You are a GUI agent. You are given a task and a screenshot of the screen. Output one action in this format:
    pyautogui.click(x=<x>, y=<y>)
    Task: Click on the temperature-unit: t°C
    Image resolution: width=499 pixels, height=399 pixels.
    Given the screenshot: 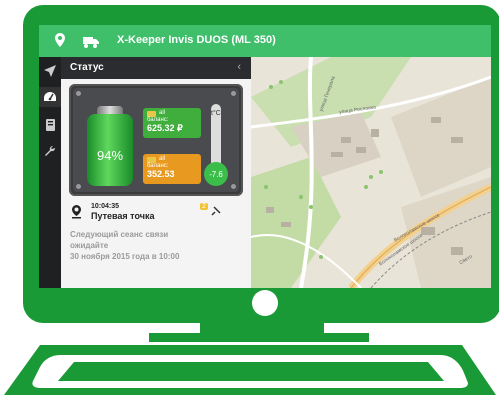 What is the action you would take?
    pyautogui.click(x=216, y=113)
    